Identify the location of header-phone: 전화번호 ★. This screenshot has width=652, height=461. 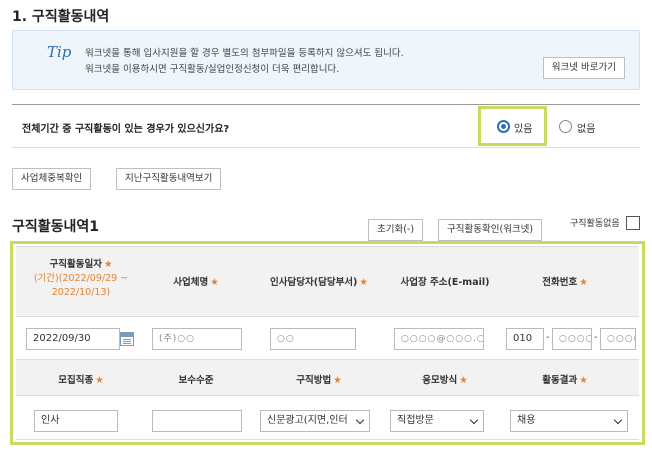
(565, 281).